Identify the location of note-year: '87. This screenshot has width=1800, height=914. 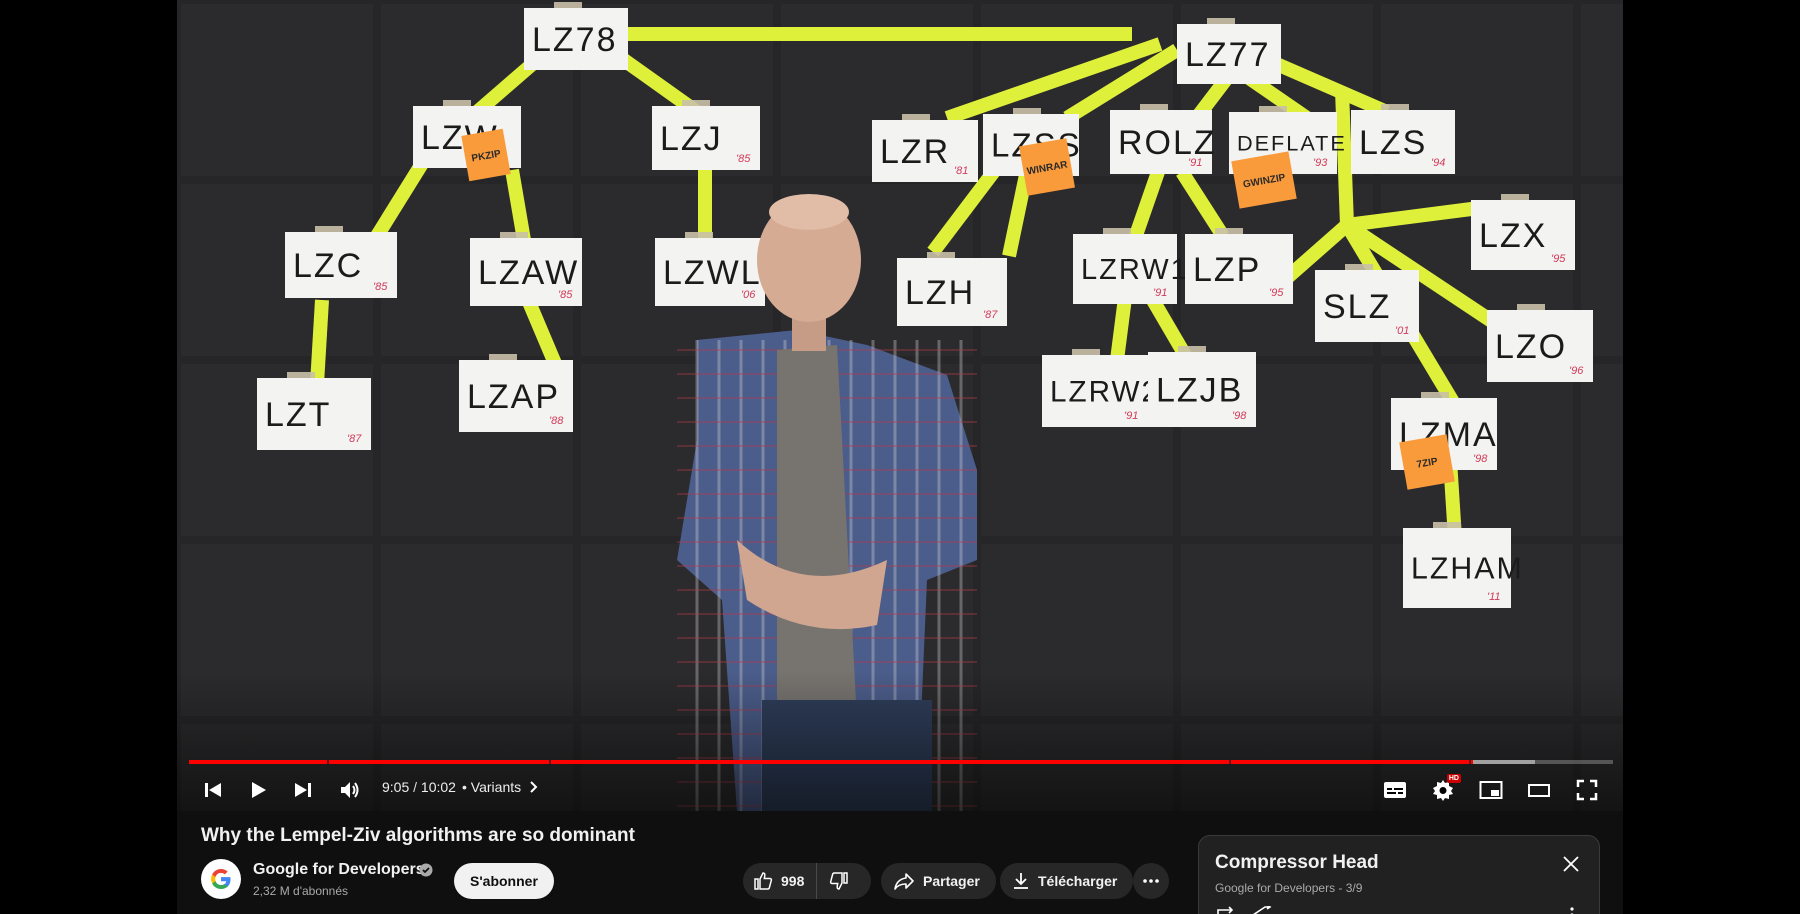
(354, 439).